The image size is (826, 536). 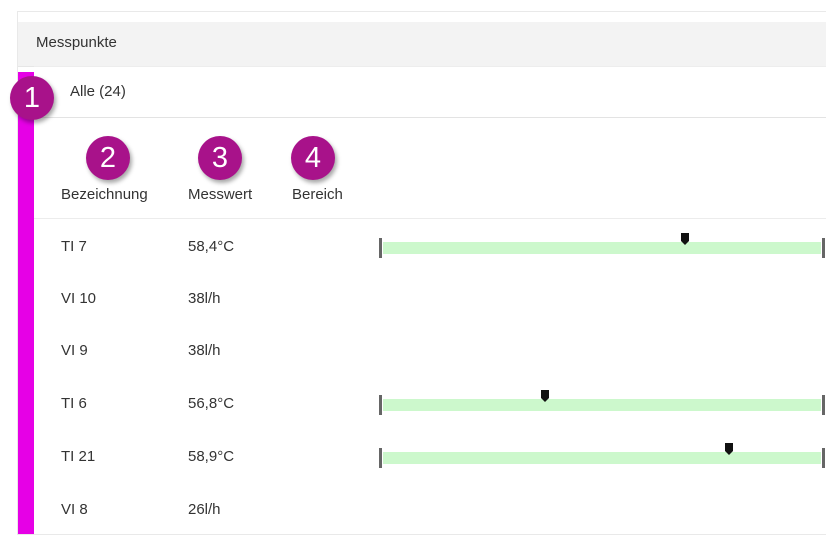 I want to click on callout-badge-3: 3, so click(x=220, y=158).